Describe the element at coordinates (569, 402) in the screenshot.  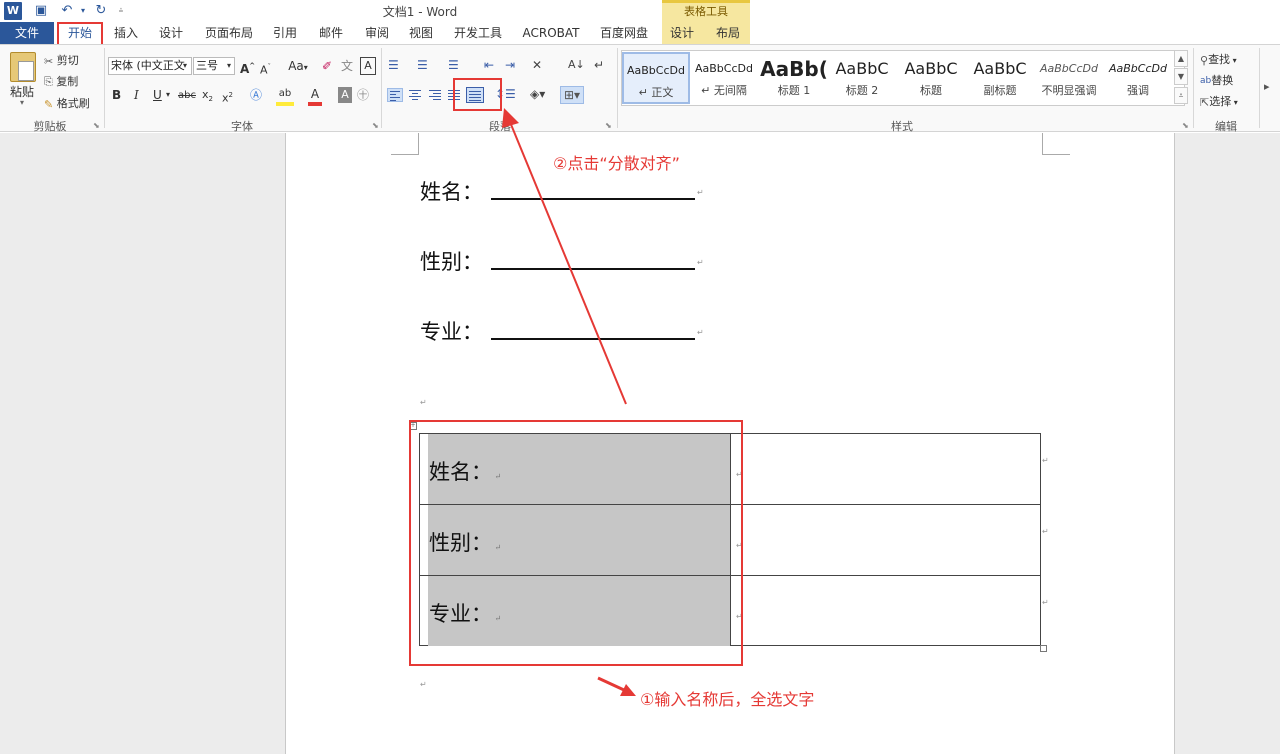
I see `annotation-arrows` at that location.